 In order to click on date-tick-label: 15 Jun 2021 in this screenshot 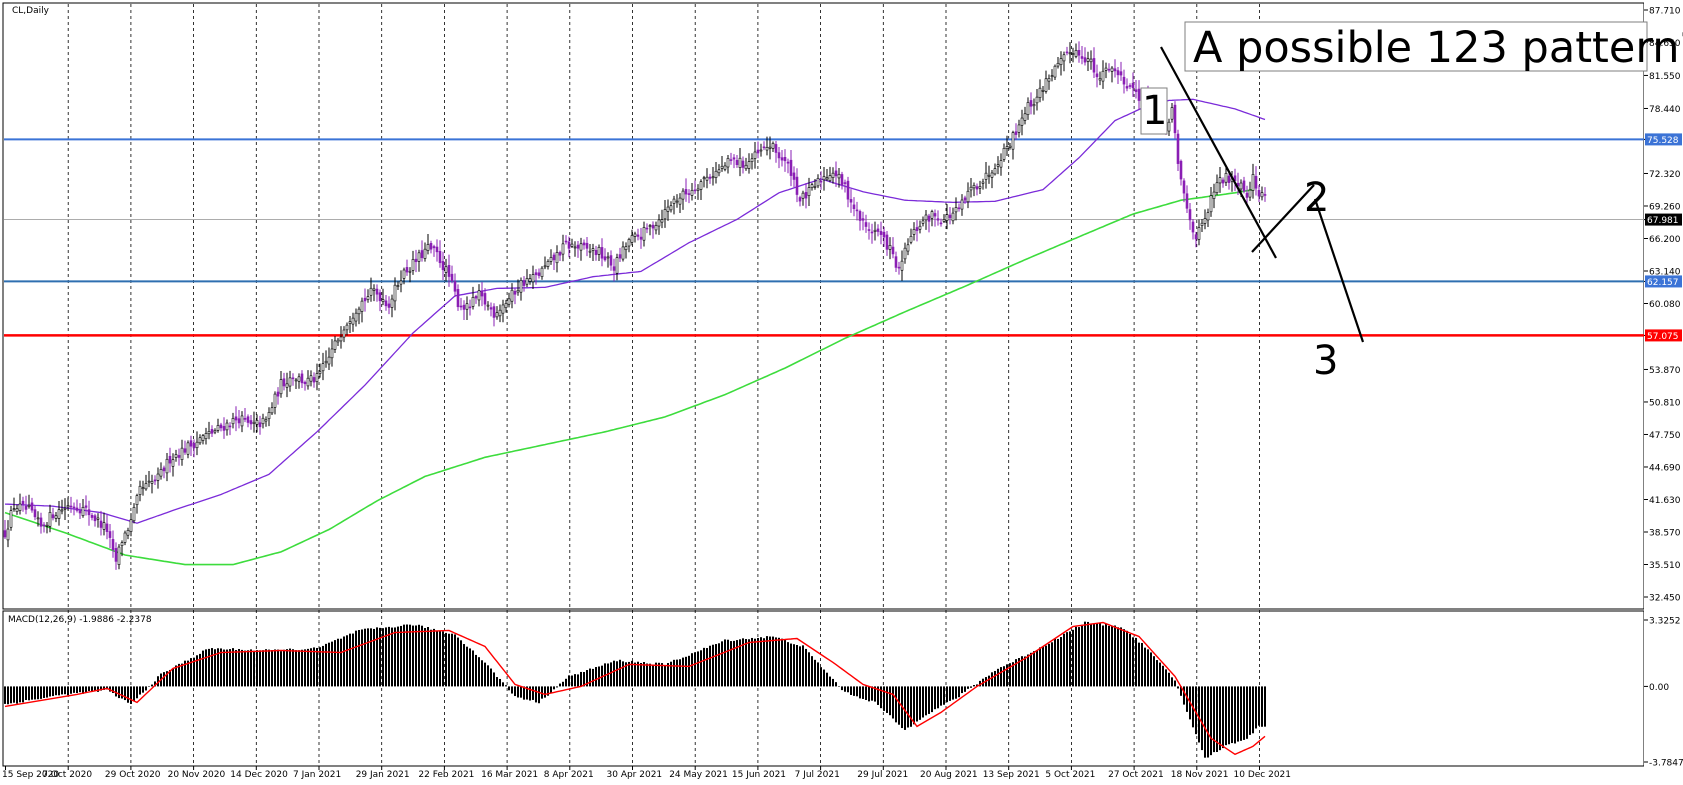, I will do `click(759, 775)`.